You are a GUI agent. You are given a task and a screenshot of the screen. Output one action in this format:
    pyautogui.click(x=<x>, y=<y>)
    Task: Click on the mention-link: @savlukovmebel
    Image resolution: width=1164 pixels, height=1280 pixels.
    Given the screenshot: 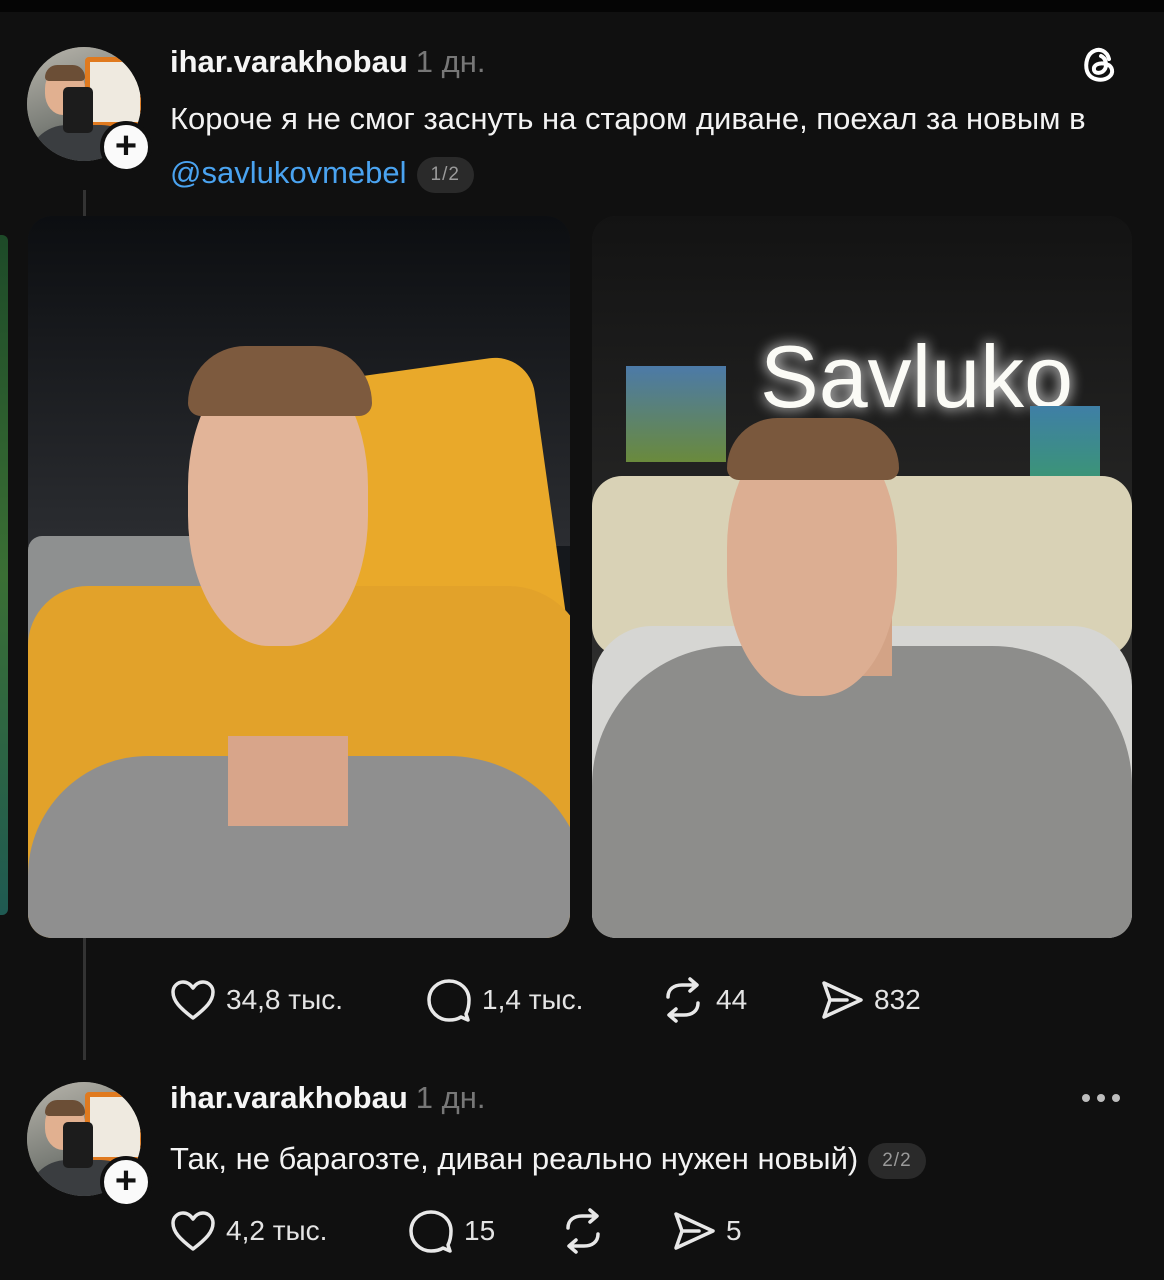 What is the action you would take?
    pyautogui.click(x=288, y=172)
    